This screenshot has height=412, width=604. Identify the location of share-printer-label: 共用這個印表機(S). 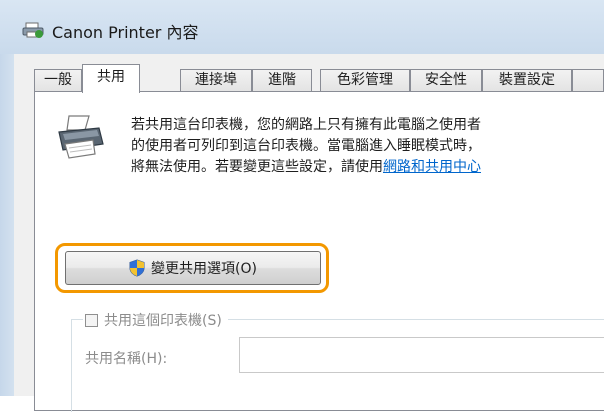
(163, 321).